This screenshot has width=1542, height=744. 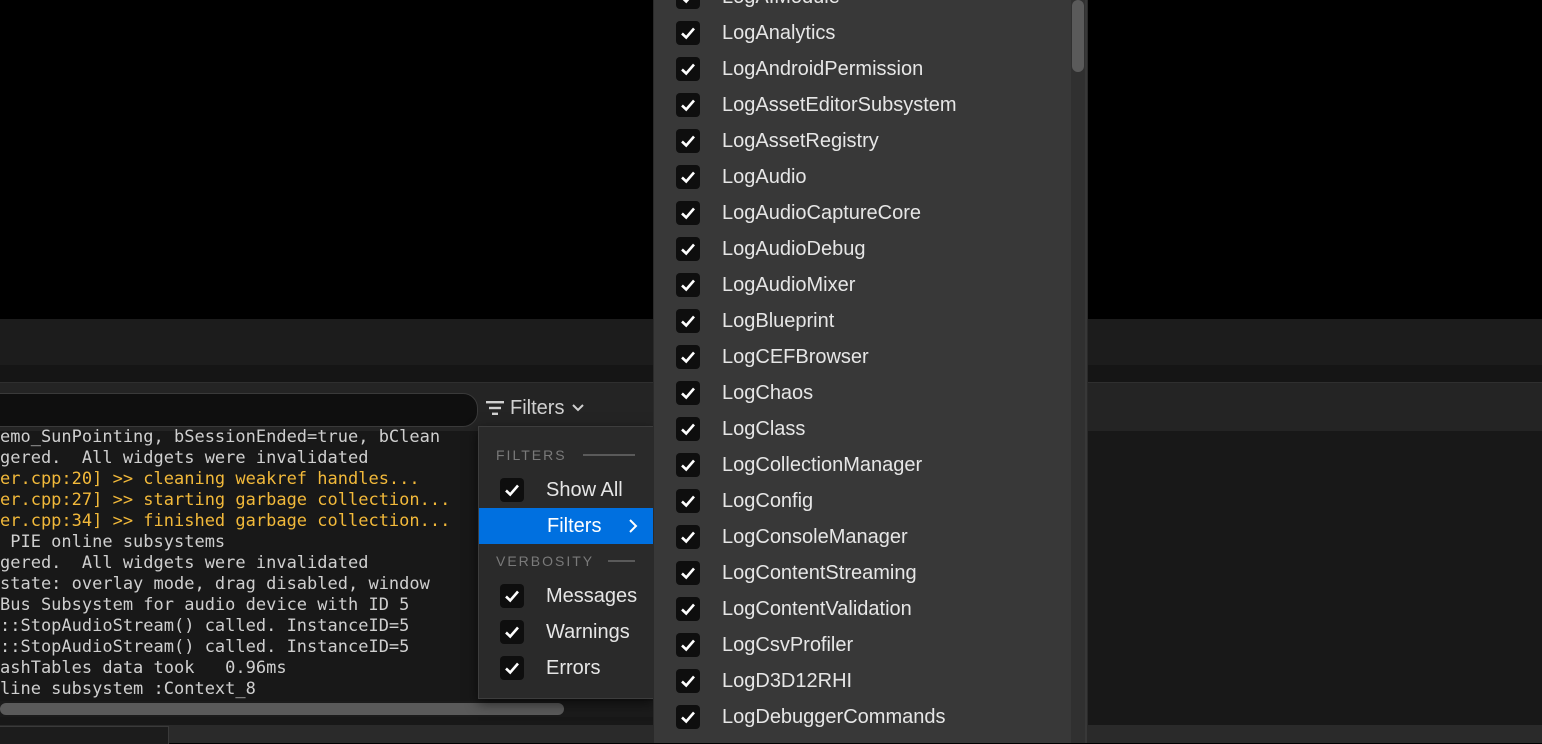 What do you see at coordinates (1078, 36) in the screenshot?
I see `category-scroll-thumb` at bounding box center [1078, 36].